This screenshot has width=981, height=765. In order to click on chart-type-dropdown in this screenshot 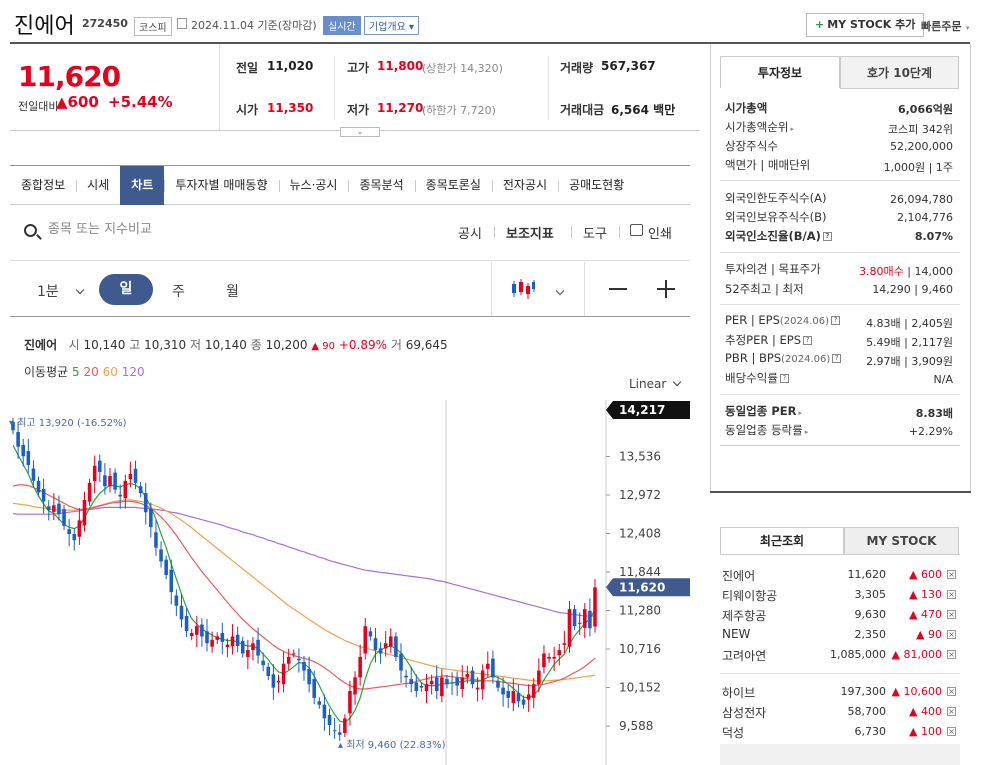, I will do `click(560, 290)`.